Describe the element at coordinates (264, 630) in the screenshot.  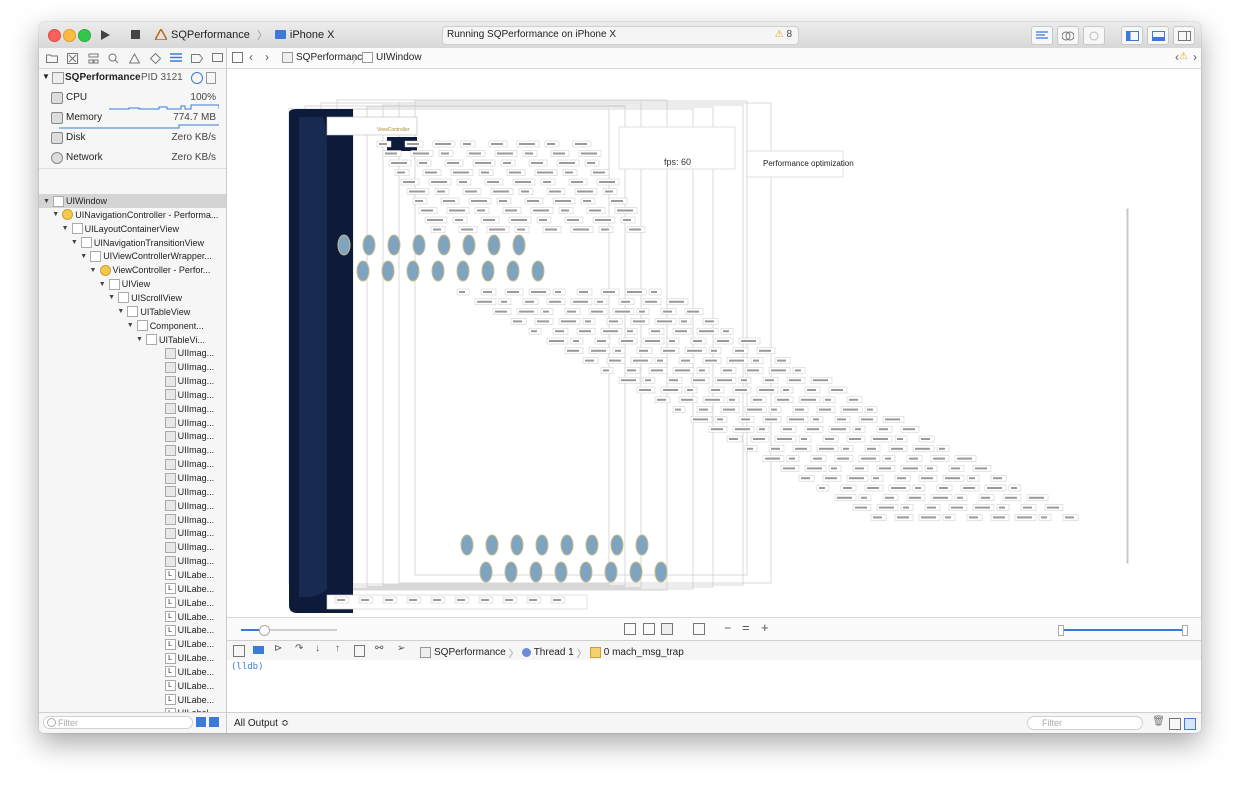
I see `spacing-slider-knob` at that location.